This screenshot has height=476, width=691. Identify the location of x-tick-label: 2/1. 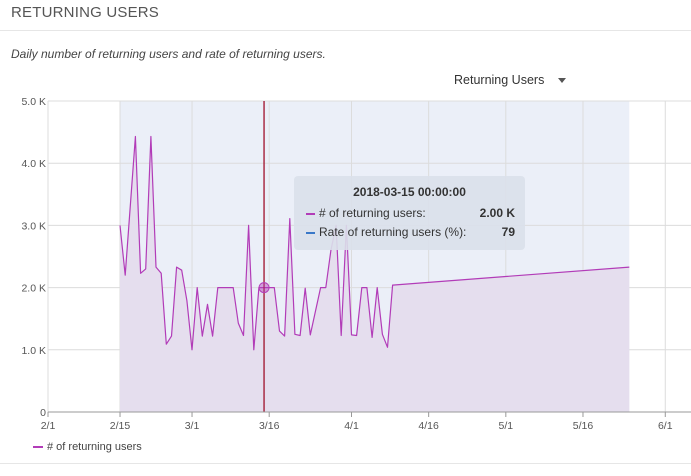
(48, 426).